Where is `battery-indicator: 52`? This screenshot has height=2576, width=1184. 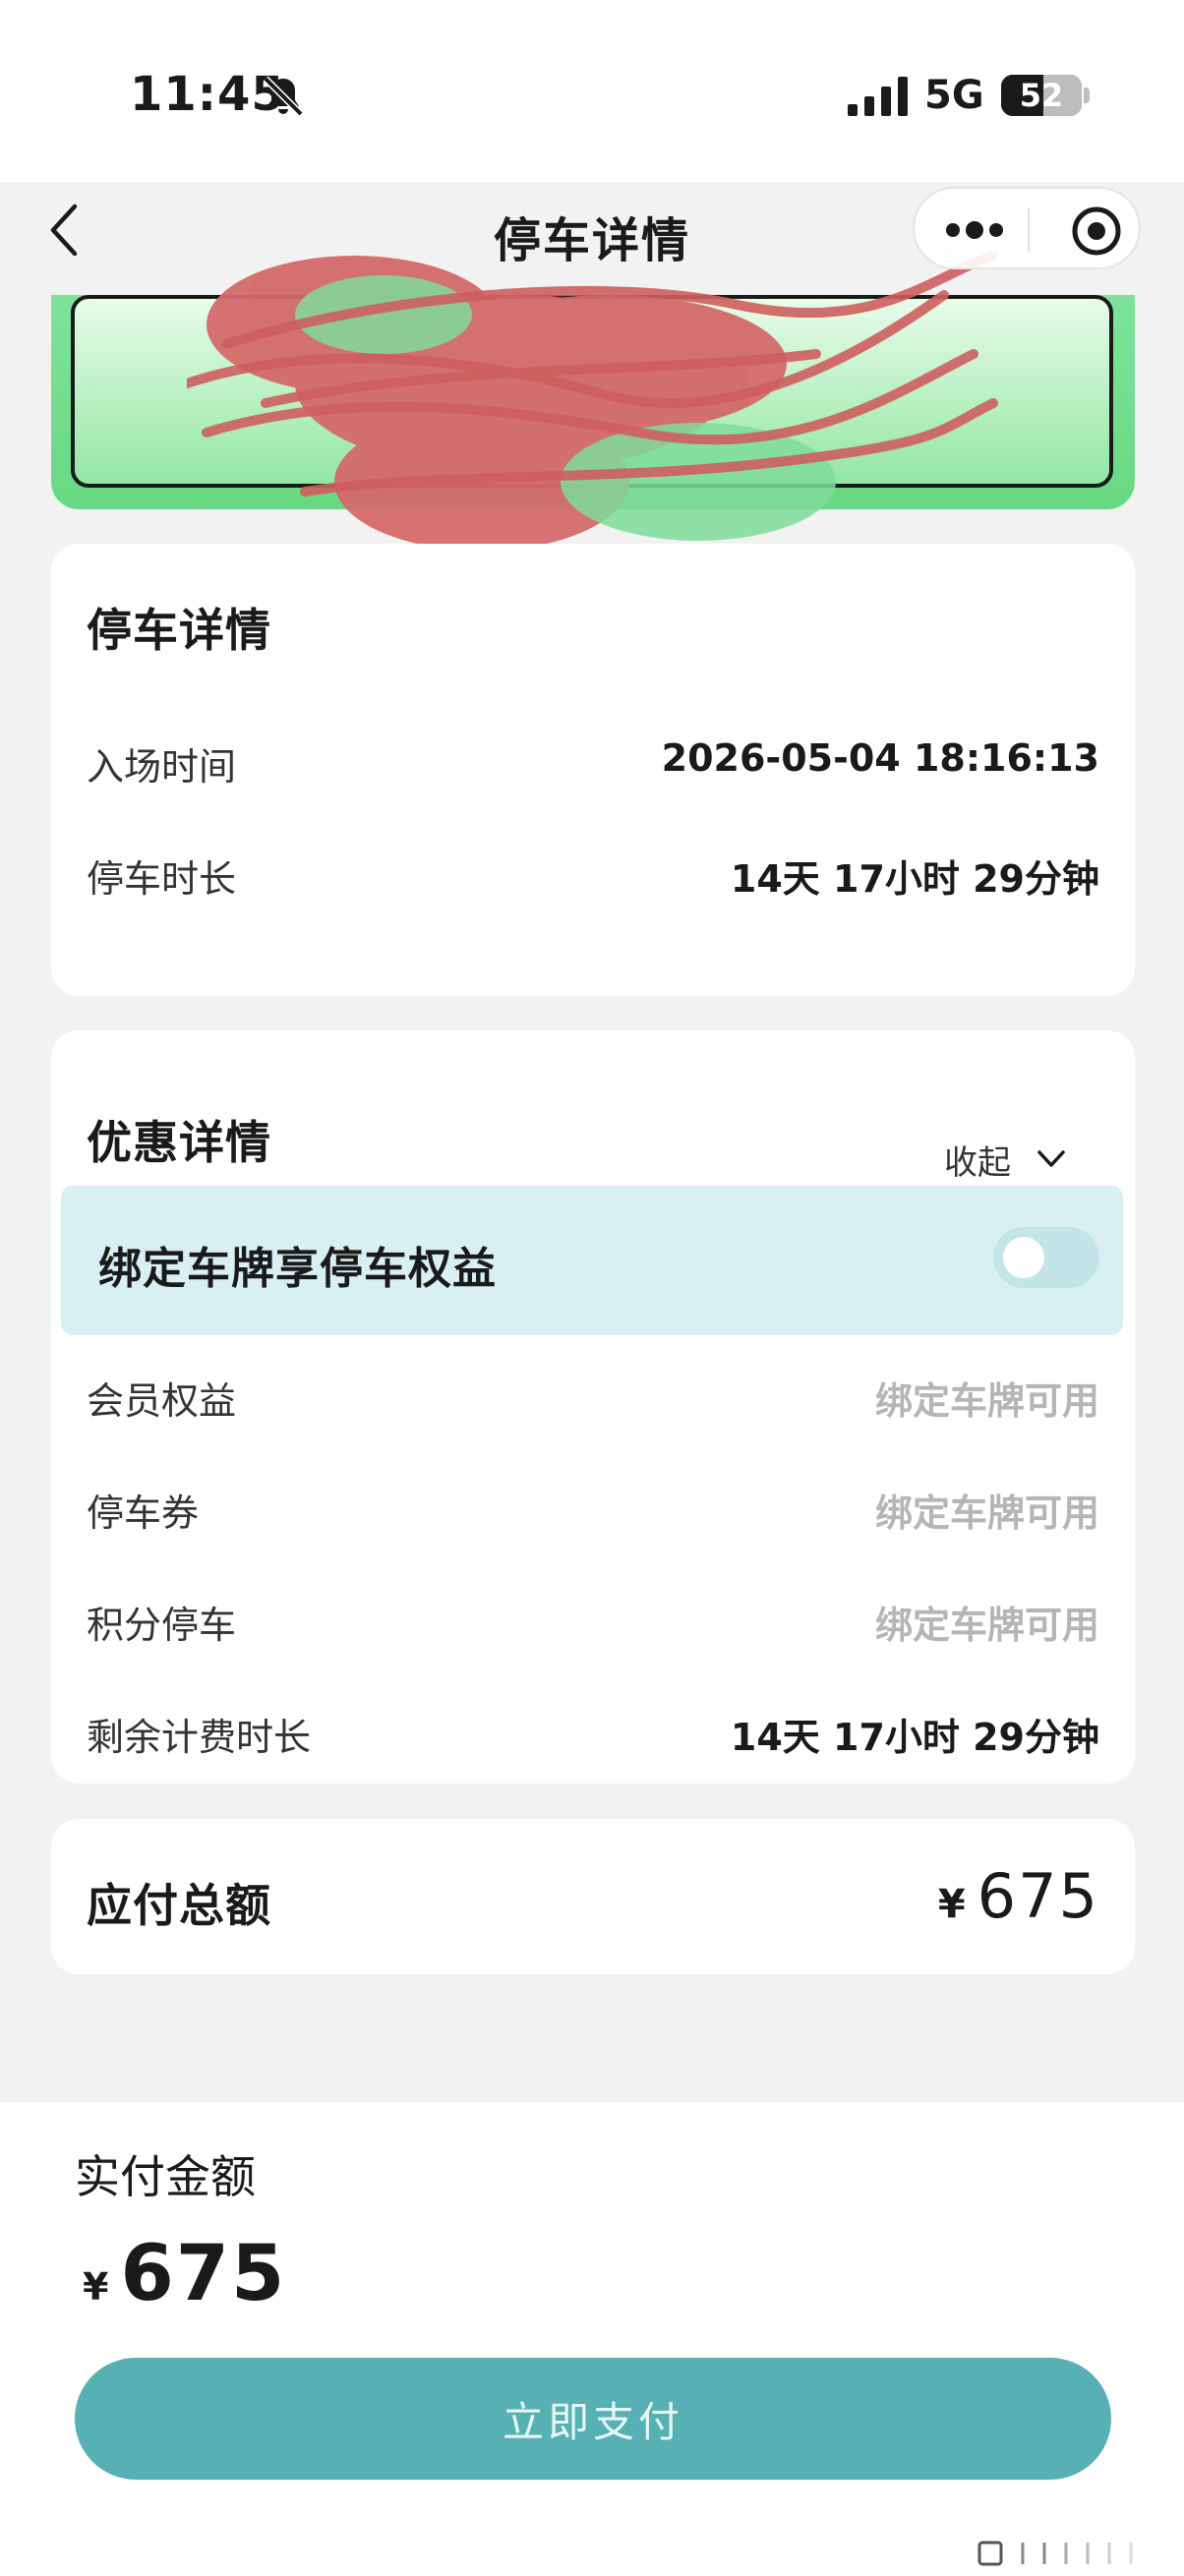 battery-indicator: 52 is located at coordinates (1041, 95).